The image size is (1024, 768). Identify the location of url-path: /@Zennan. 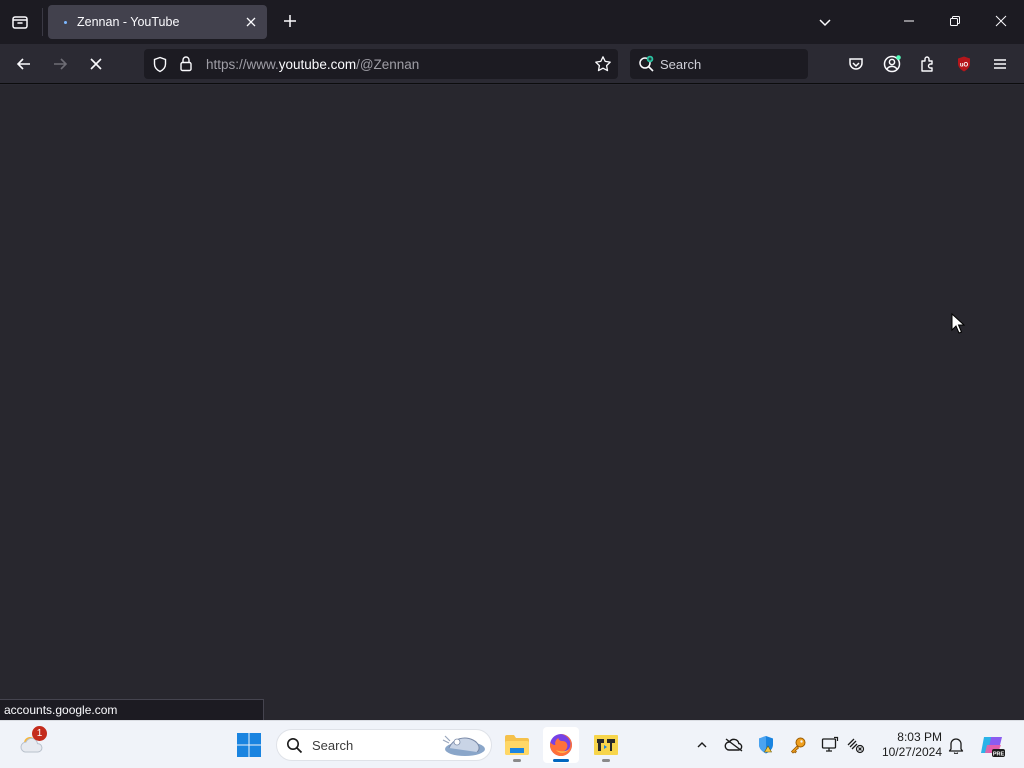
(388, 64).